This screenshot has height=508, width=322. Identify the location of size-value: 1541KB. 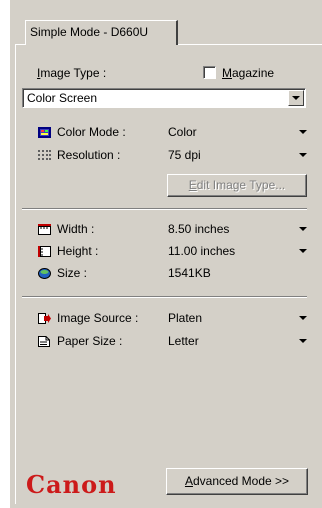
(189, 273).